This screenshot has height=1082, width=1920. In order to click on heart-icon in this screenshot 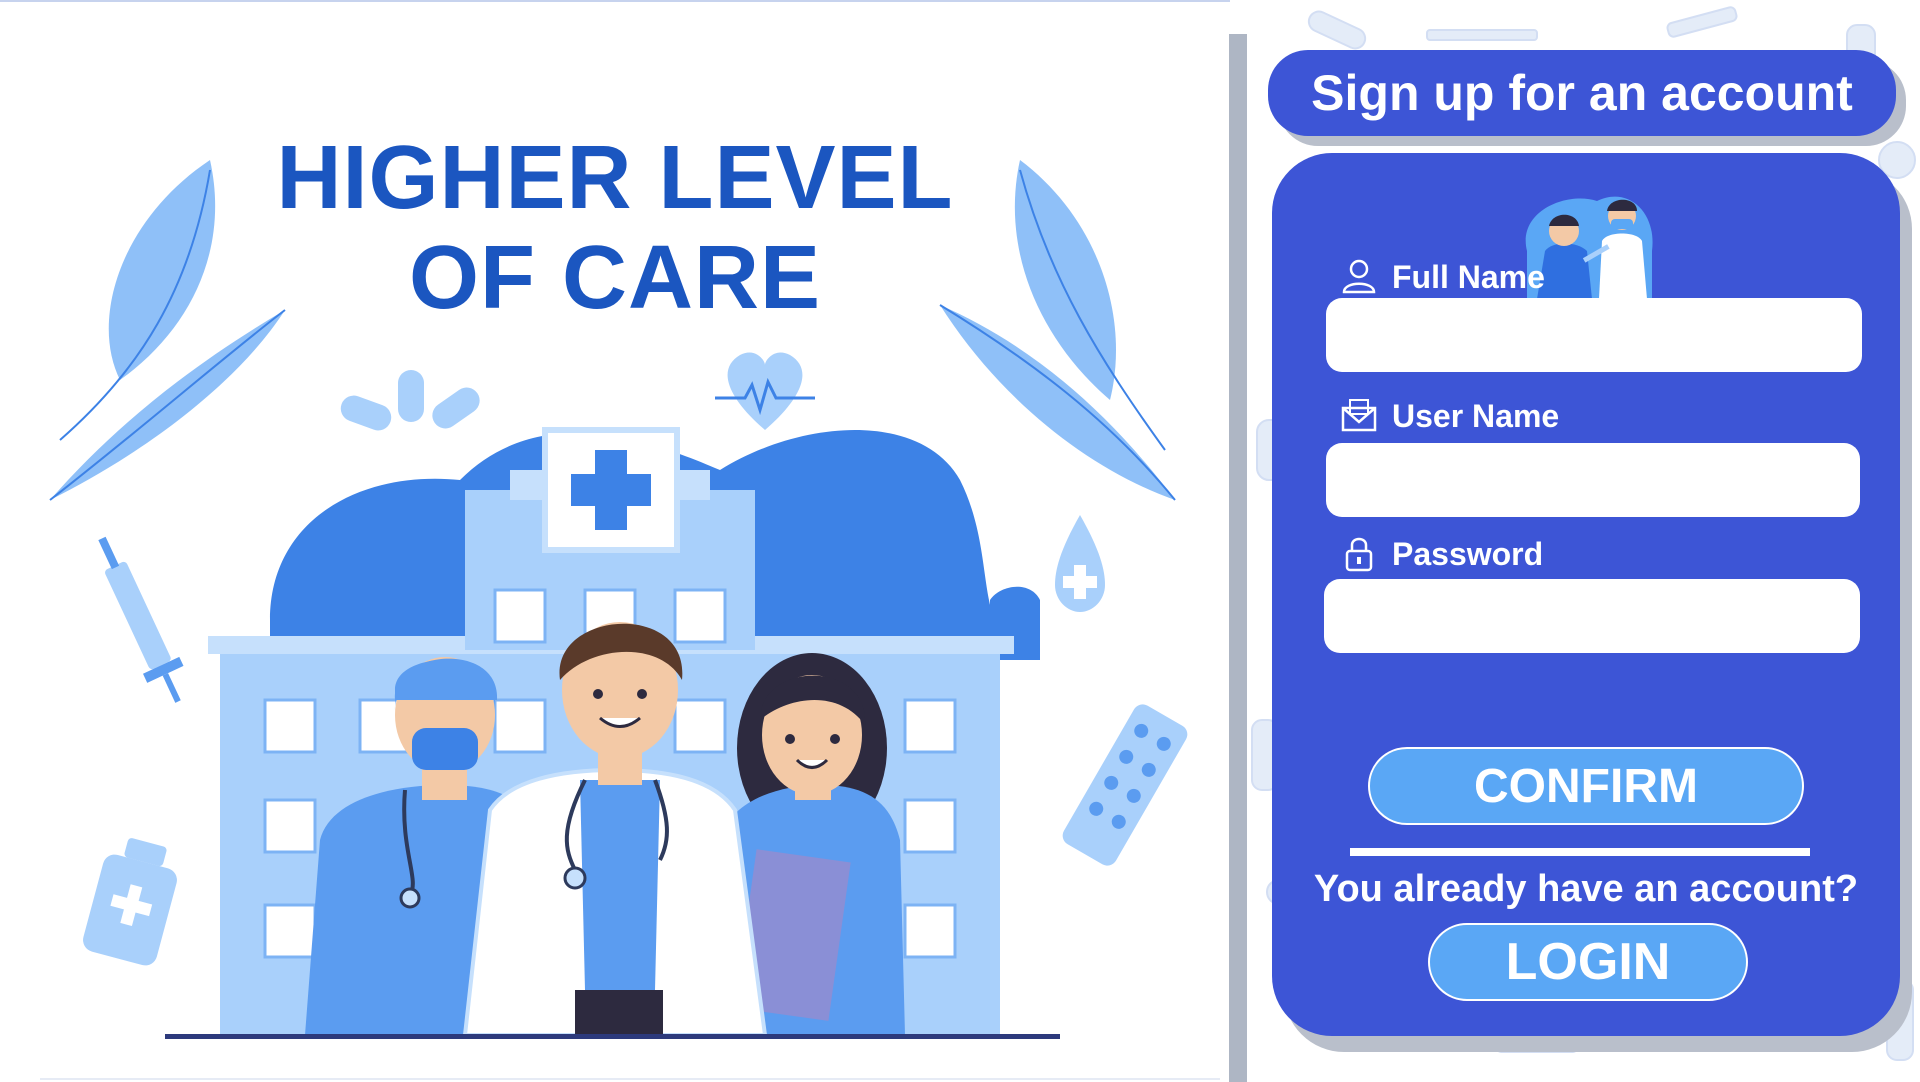, I will do `click(765, 391)`.